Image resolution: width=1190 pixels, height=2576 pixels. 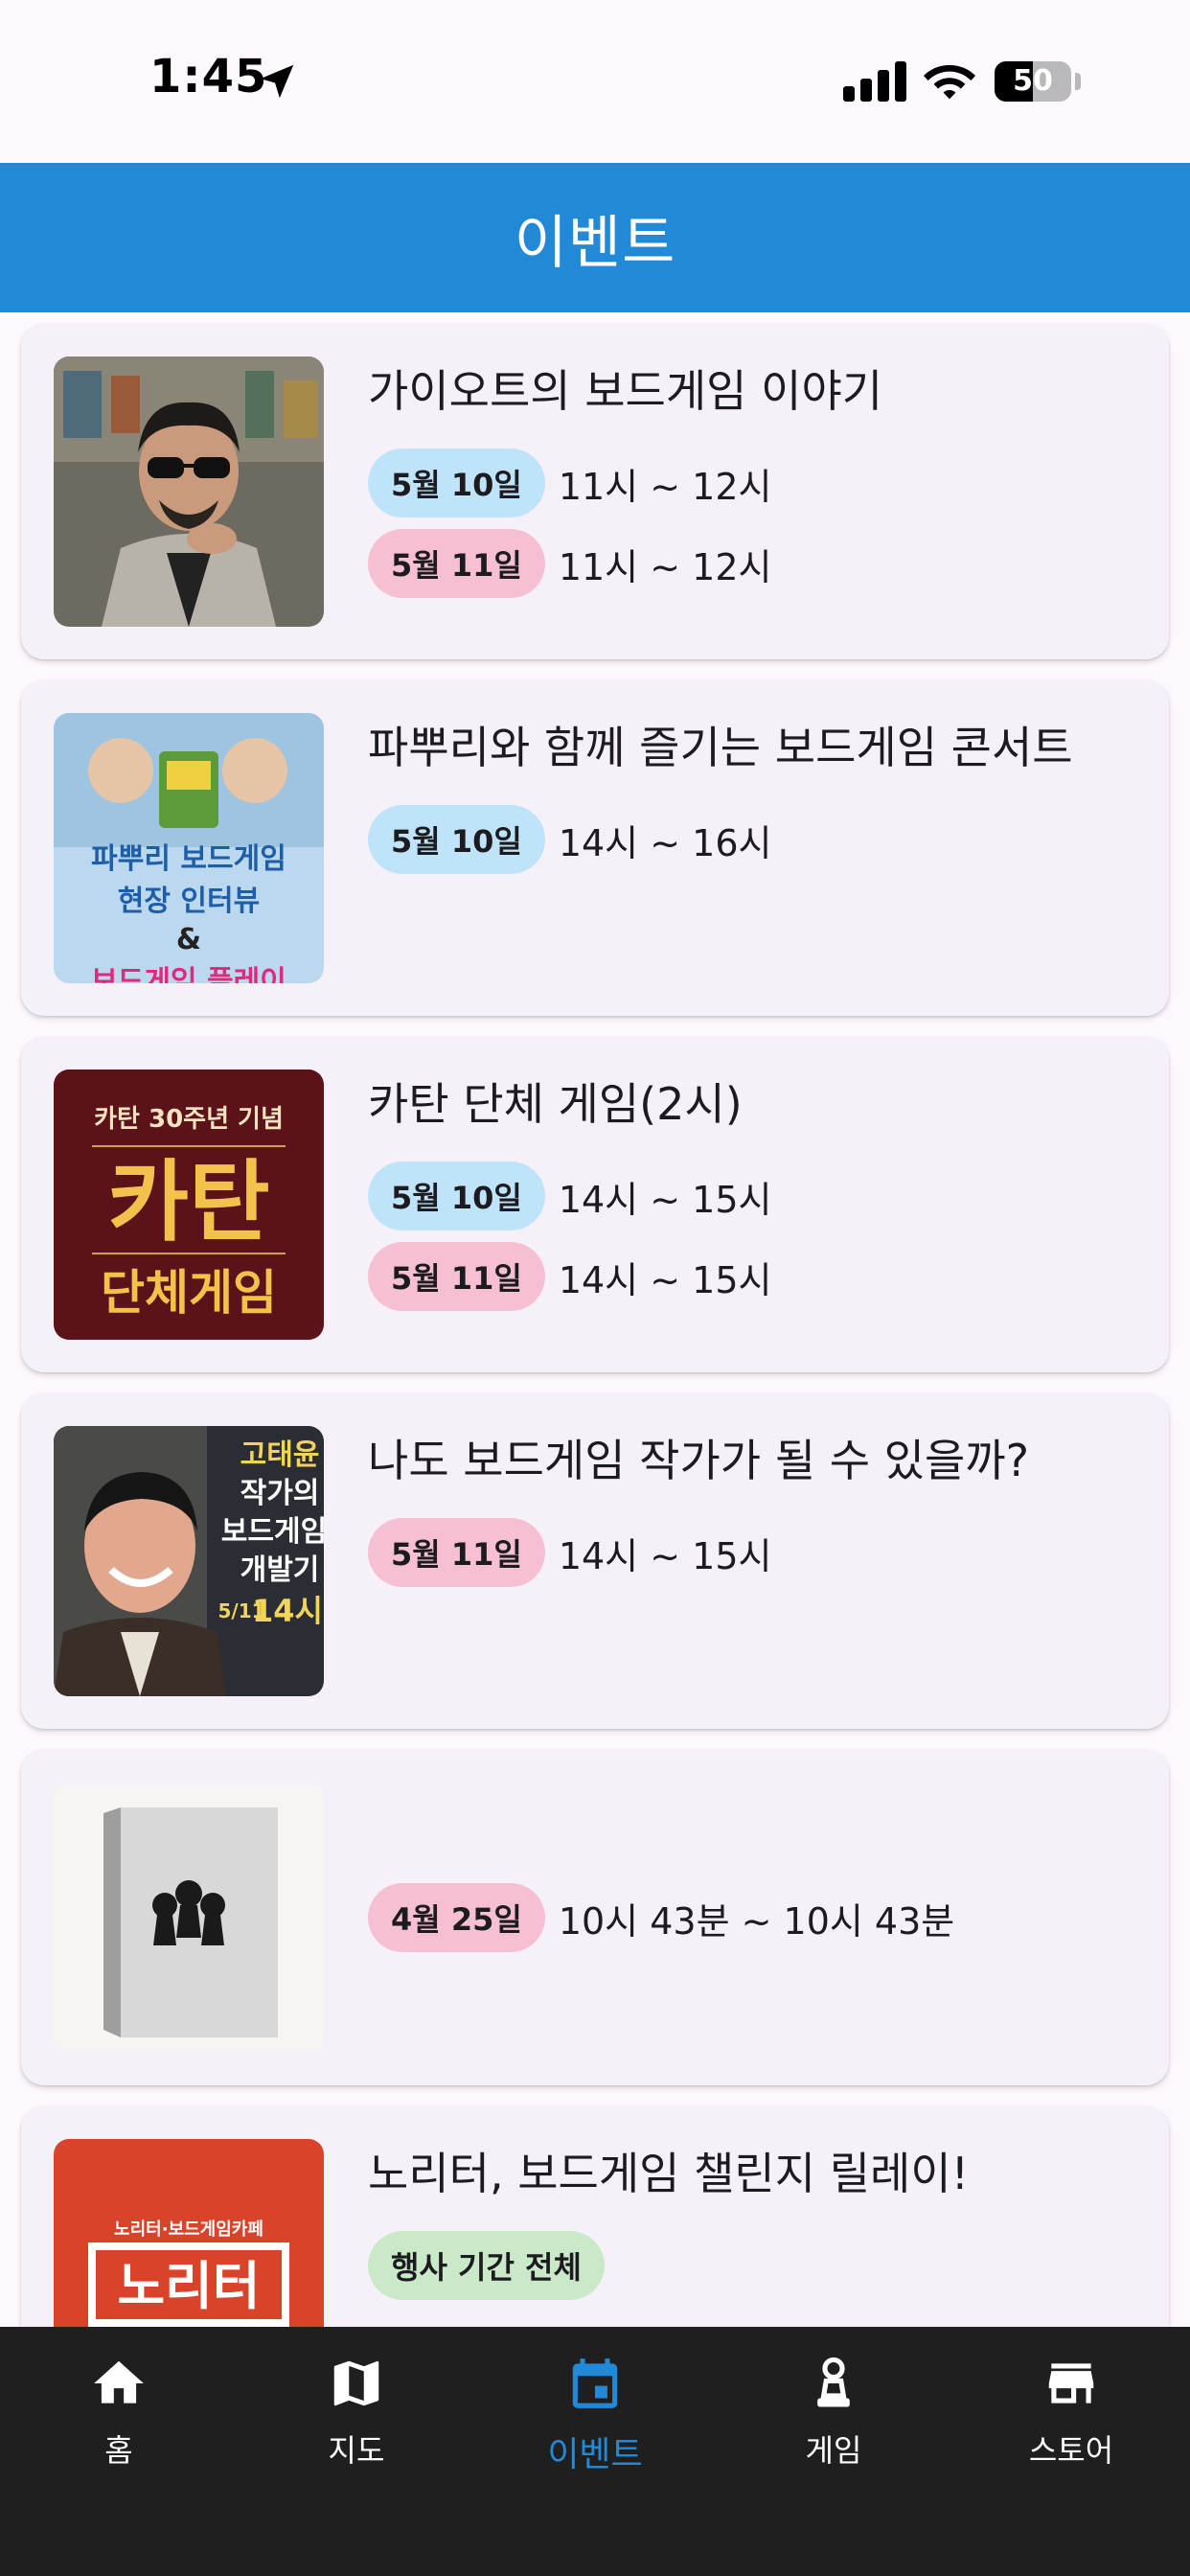 I want to click on poster-line-2: 노리터, so click(x=189, y=2286).